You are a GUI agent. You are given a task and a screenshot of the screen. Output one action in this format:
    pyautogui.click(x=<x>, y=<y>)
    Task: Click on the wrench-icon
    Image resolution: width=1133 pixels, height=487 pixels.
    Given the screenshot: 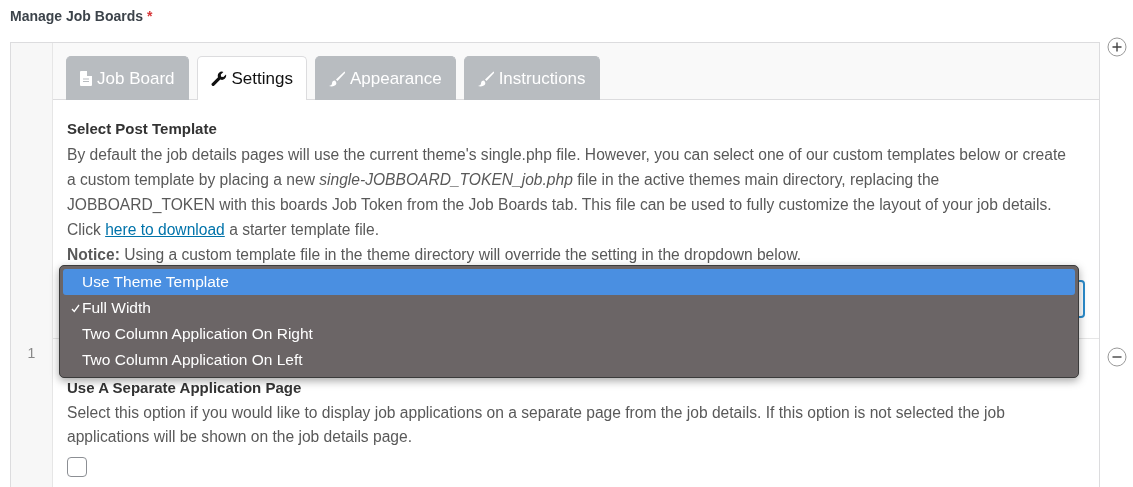 What is the action you would take?
    pyautogui.click(x=218, y=78)
    